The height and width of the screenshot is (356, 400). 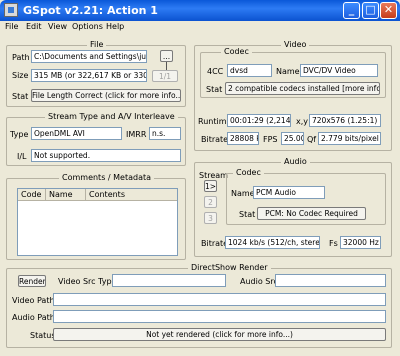 What do you see at coordinates (210, 218) in the screenshot?
I see `audio-stream-3-button: 3` at bounding box center [210, 218].